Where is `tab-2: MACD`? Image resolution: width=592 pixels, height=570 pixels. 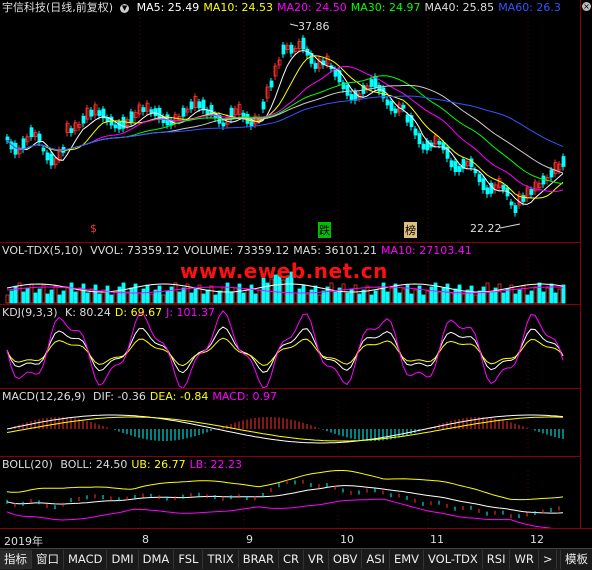 tab-2: MACD is located at coordinates (86, 559).